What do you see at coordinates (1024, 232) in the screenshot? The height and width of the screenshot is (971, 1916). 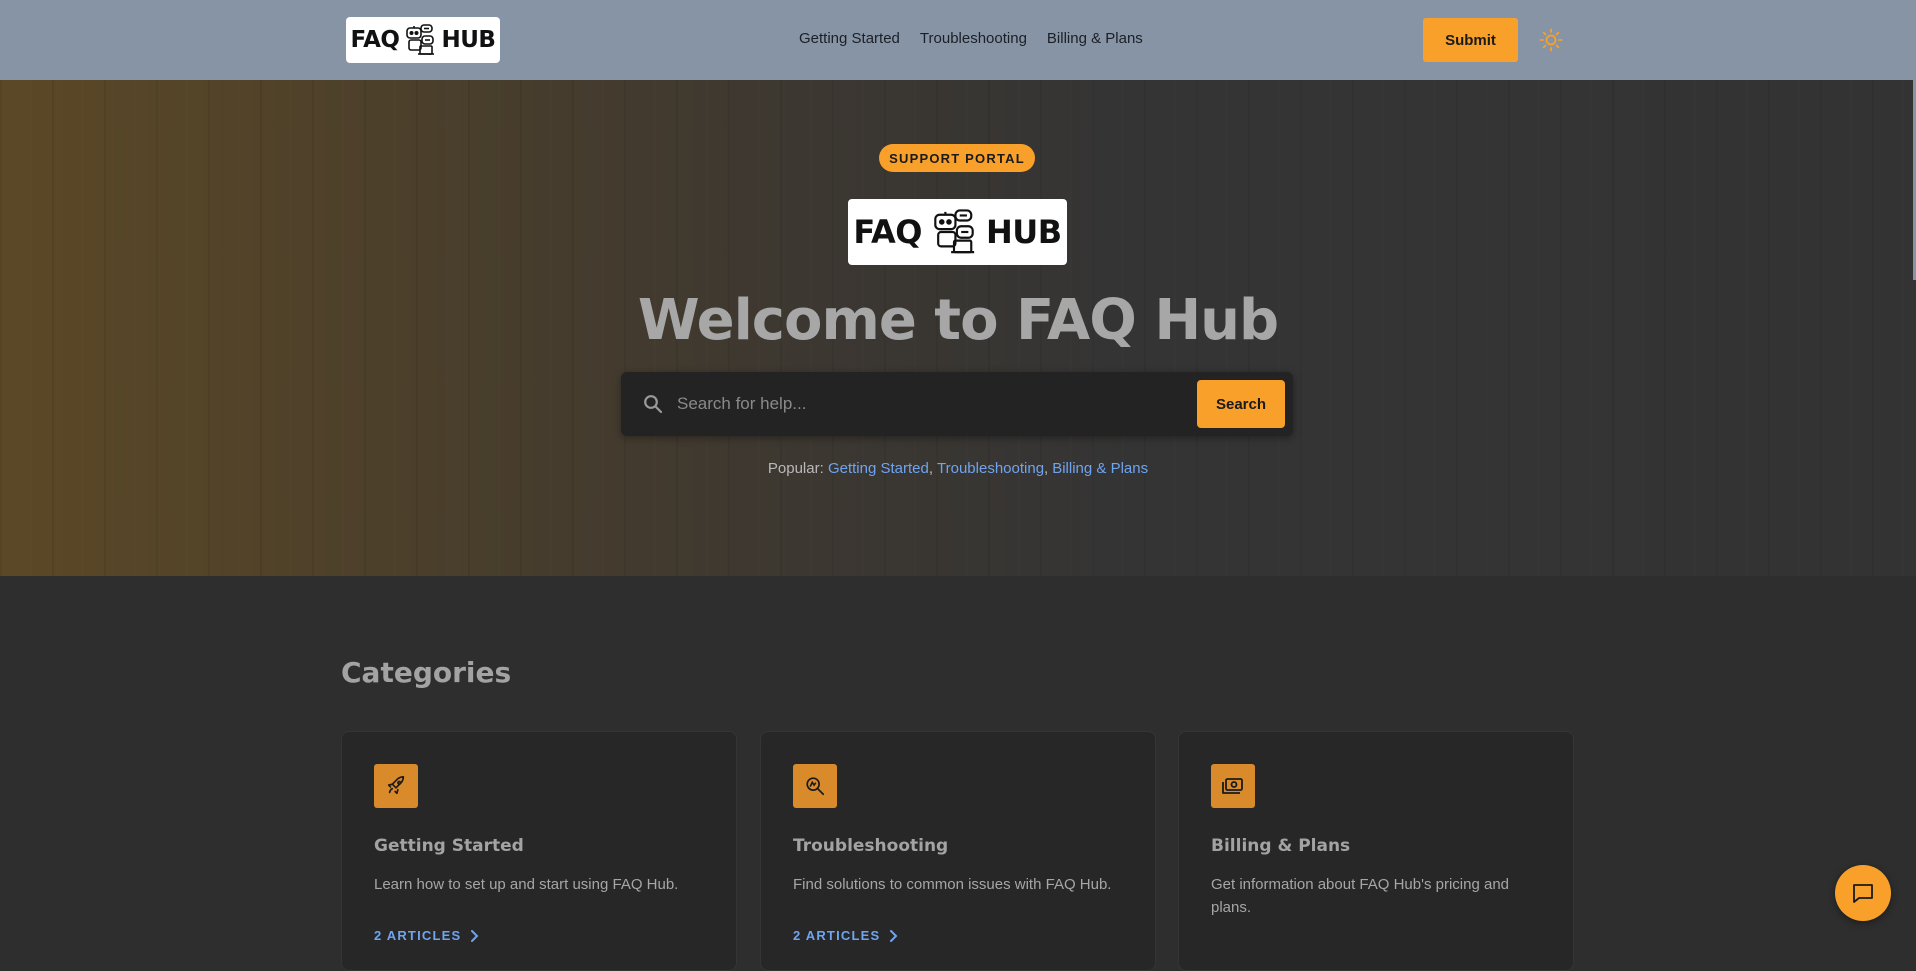 I see `hero-logo-word-right: HUB` at bounding box center [1024, 232].